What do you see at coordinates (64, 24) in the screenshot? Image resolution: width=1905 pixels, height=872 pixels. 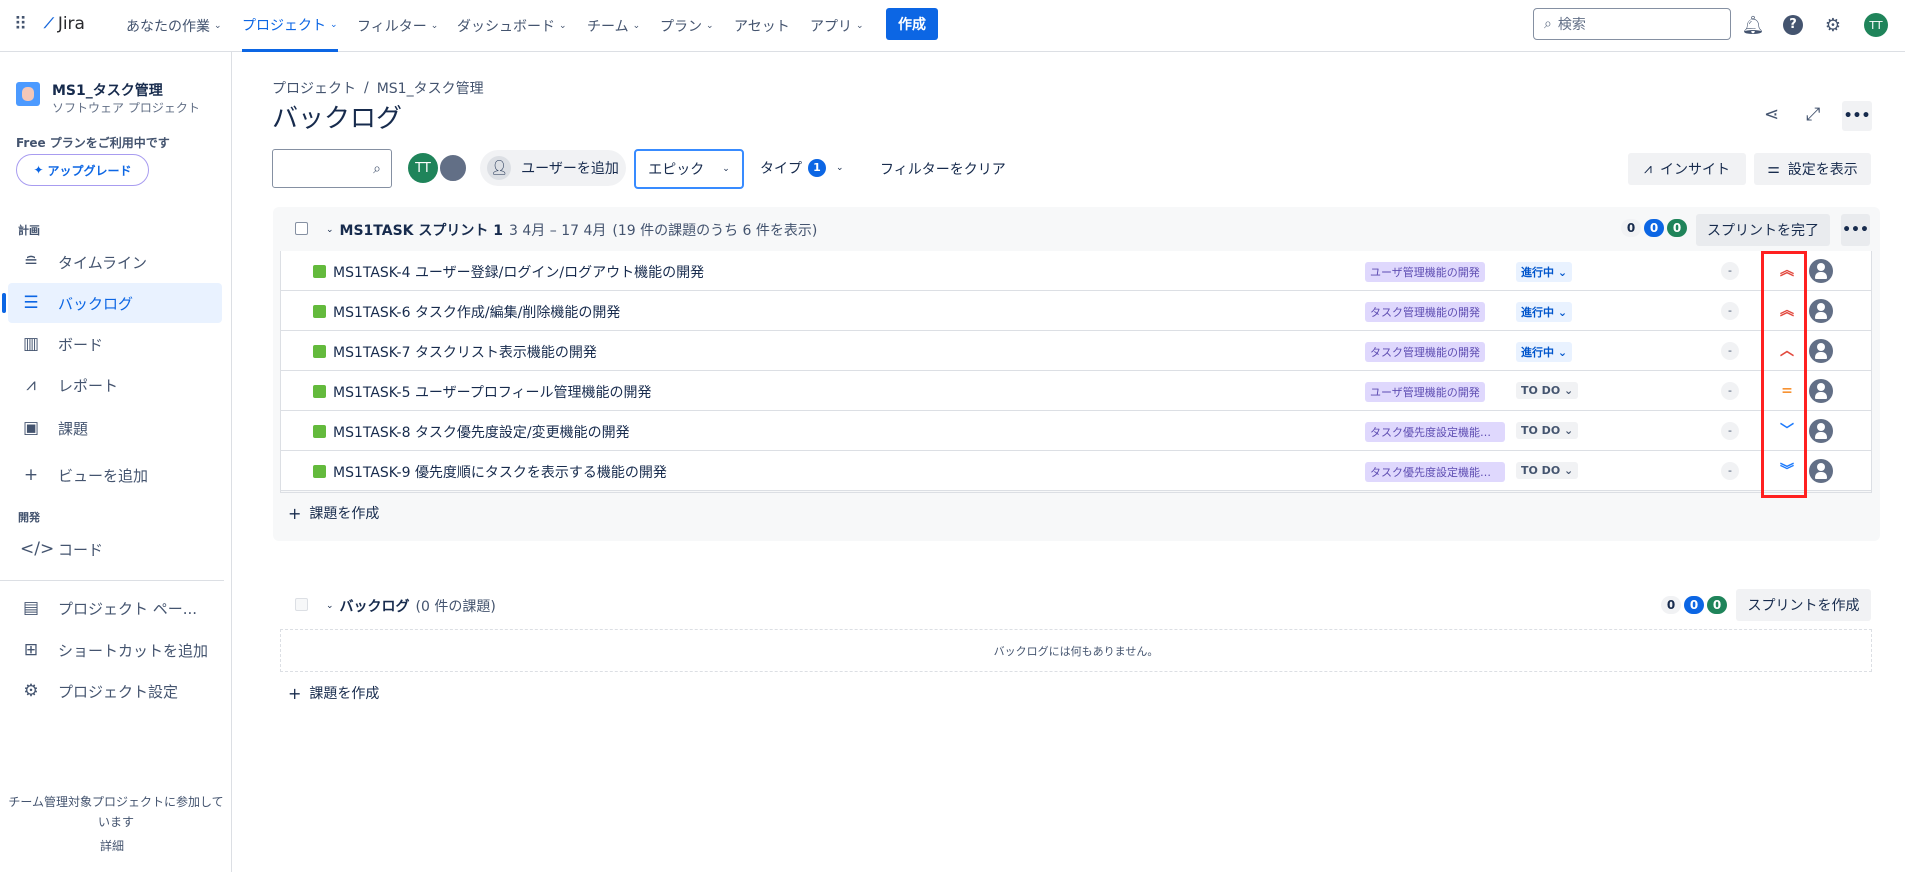 I see `jira-logo: ⟋ Jira` at bounding box center [64, 24].